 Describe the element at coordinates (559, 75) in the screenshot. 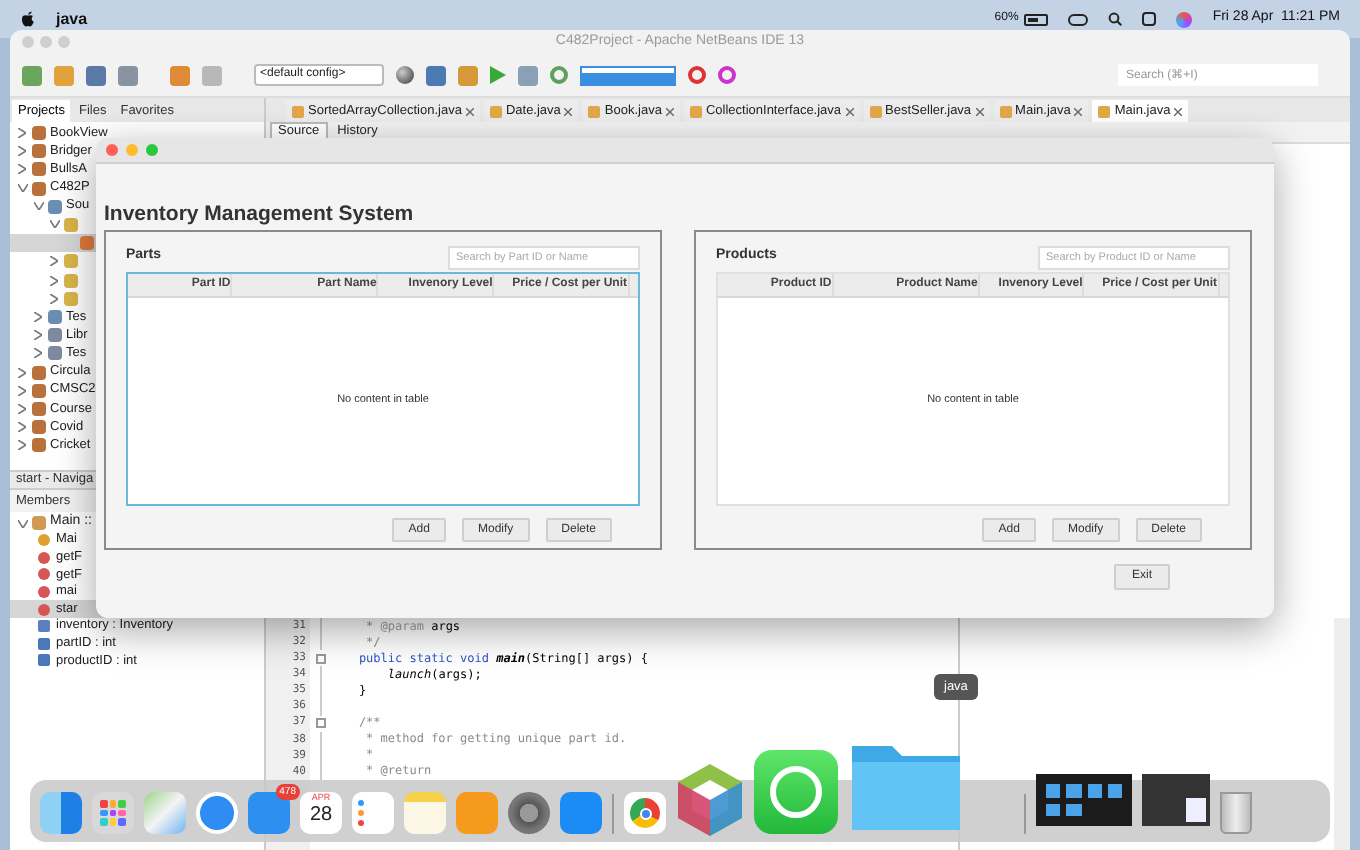

I see `profile-icon` at that location.